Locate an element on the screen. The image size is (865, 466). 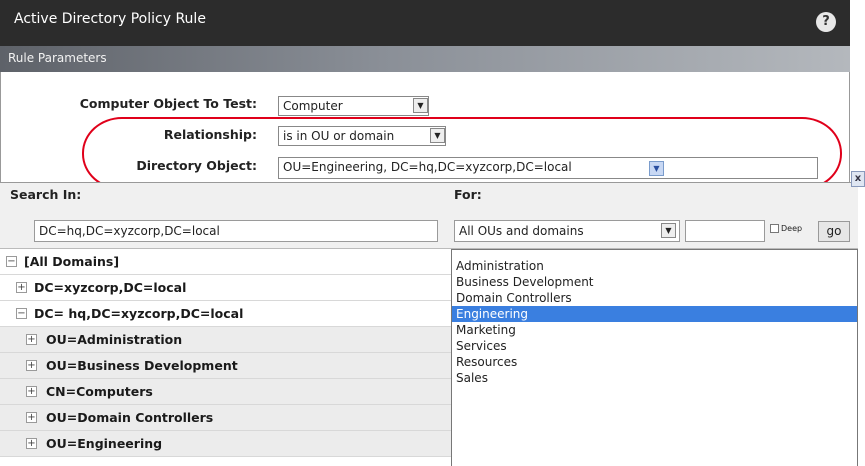
tree-node: + OU=Domain Controllers is located at coordinates (225, 418).